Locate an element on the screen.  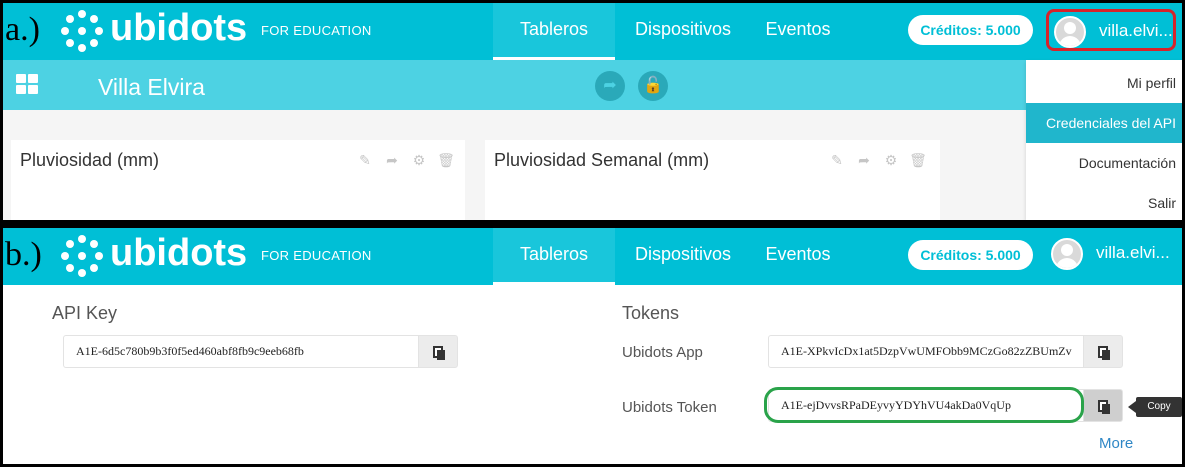
menu-item-documentation: Documentación is located at coordinates (1104, 163).